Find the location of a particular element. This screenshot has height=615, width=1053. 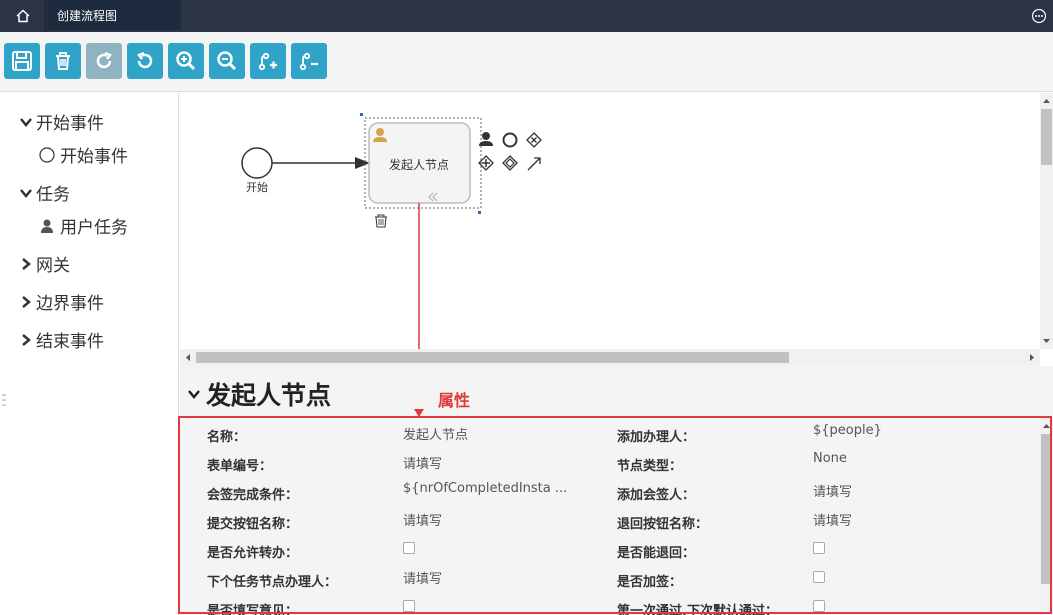

palette-group-gateways: 网关 is located at coordinates (44, 263).